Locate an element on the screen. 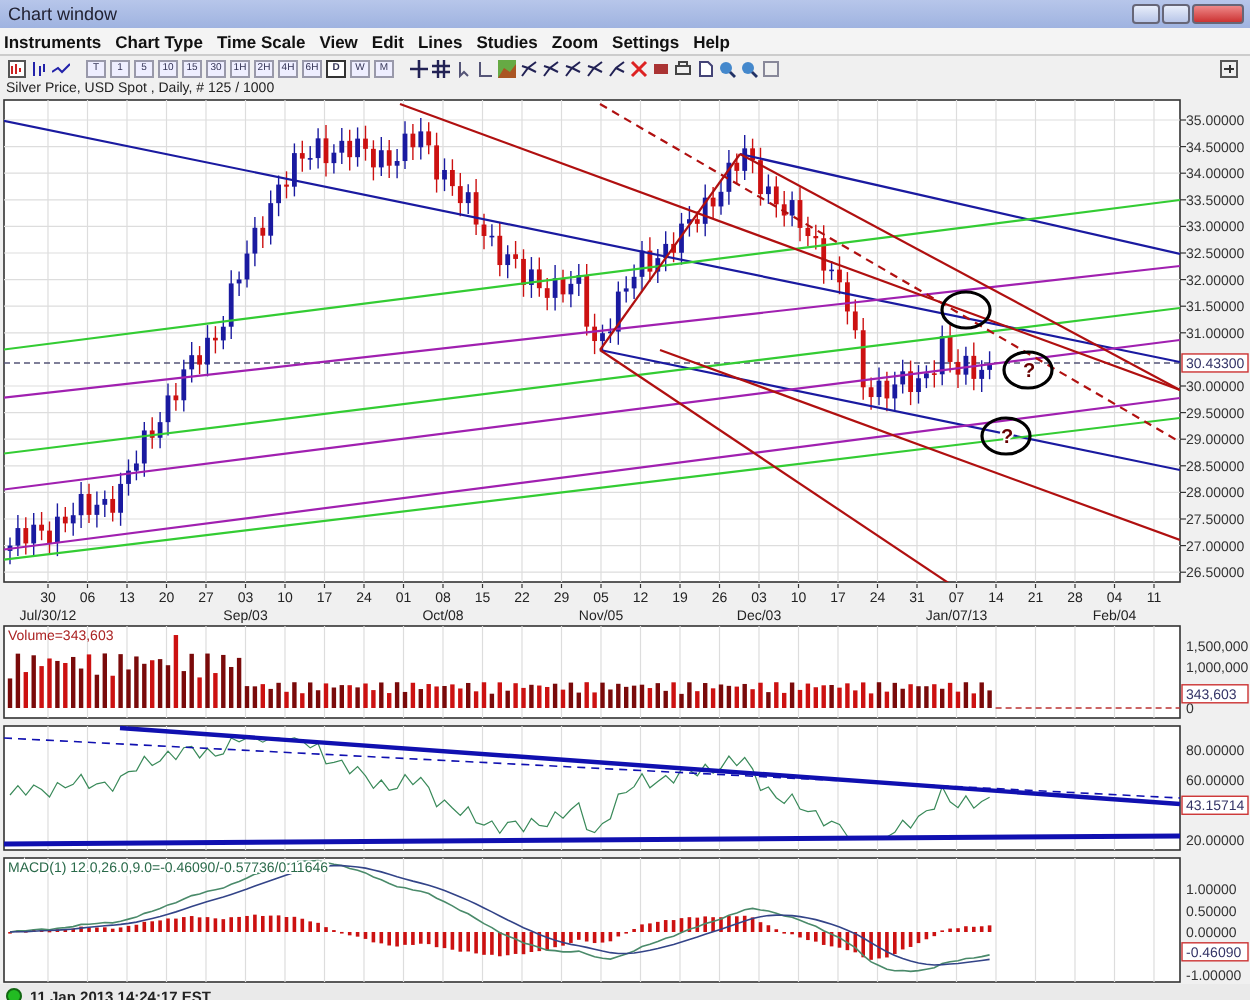 The image size is (1250, 1000). menu-item: Studies is located at coordinates (507, 41).